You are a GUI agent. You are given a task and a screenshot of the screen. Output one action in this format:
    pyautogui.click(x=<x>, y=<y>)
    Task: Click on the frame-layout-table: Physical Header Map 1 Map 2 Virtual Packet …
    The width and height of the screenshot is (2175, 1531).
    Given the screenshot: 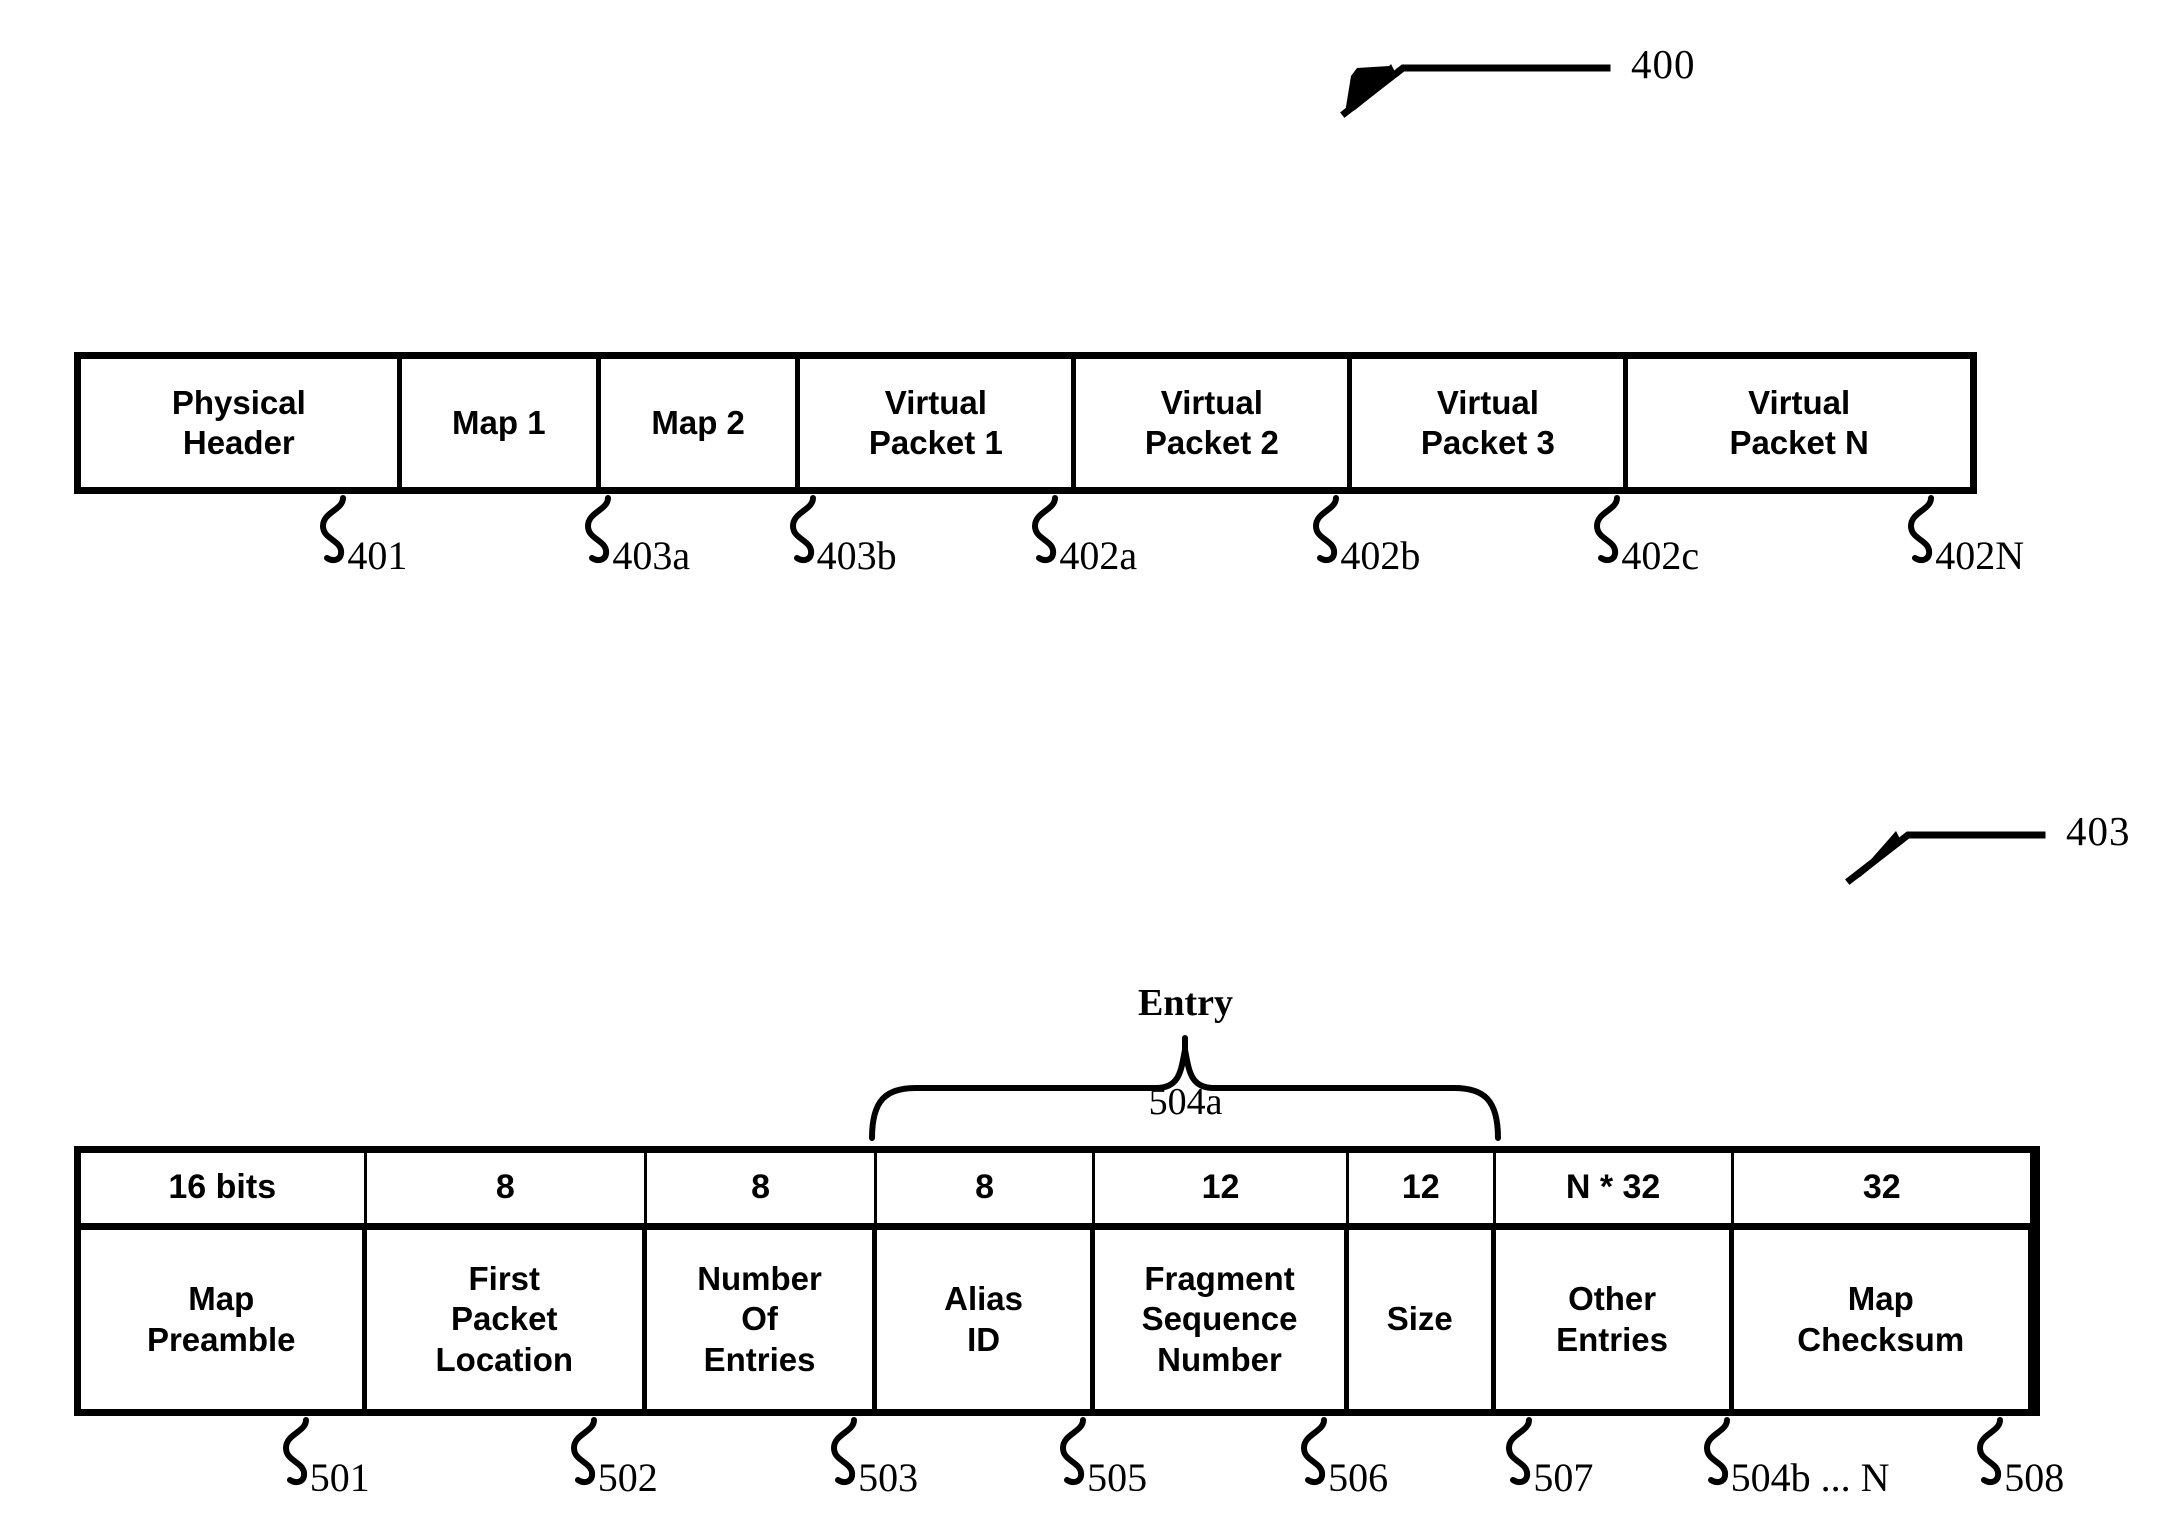 What is the action you would take?
    pyautogui.click(x=1025, y=423)
    